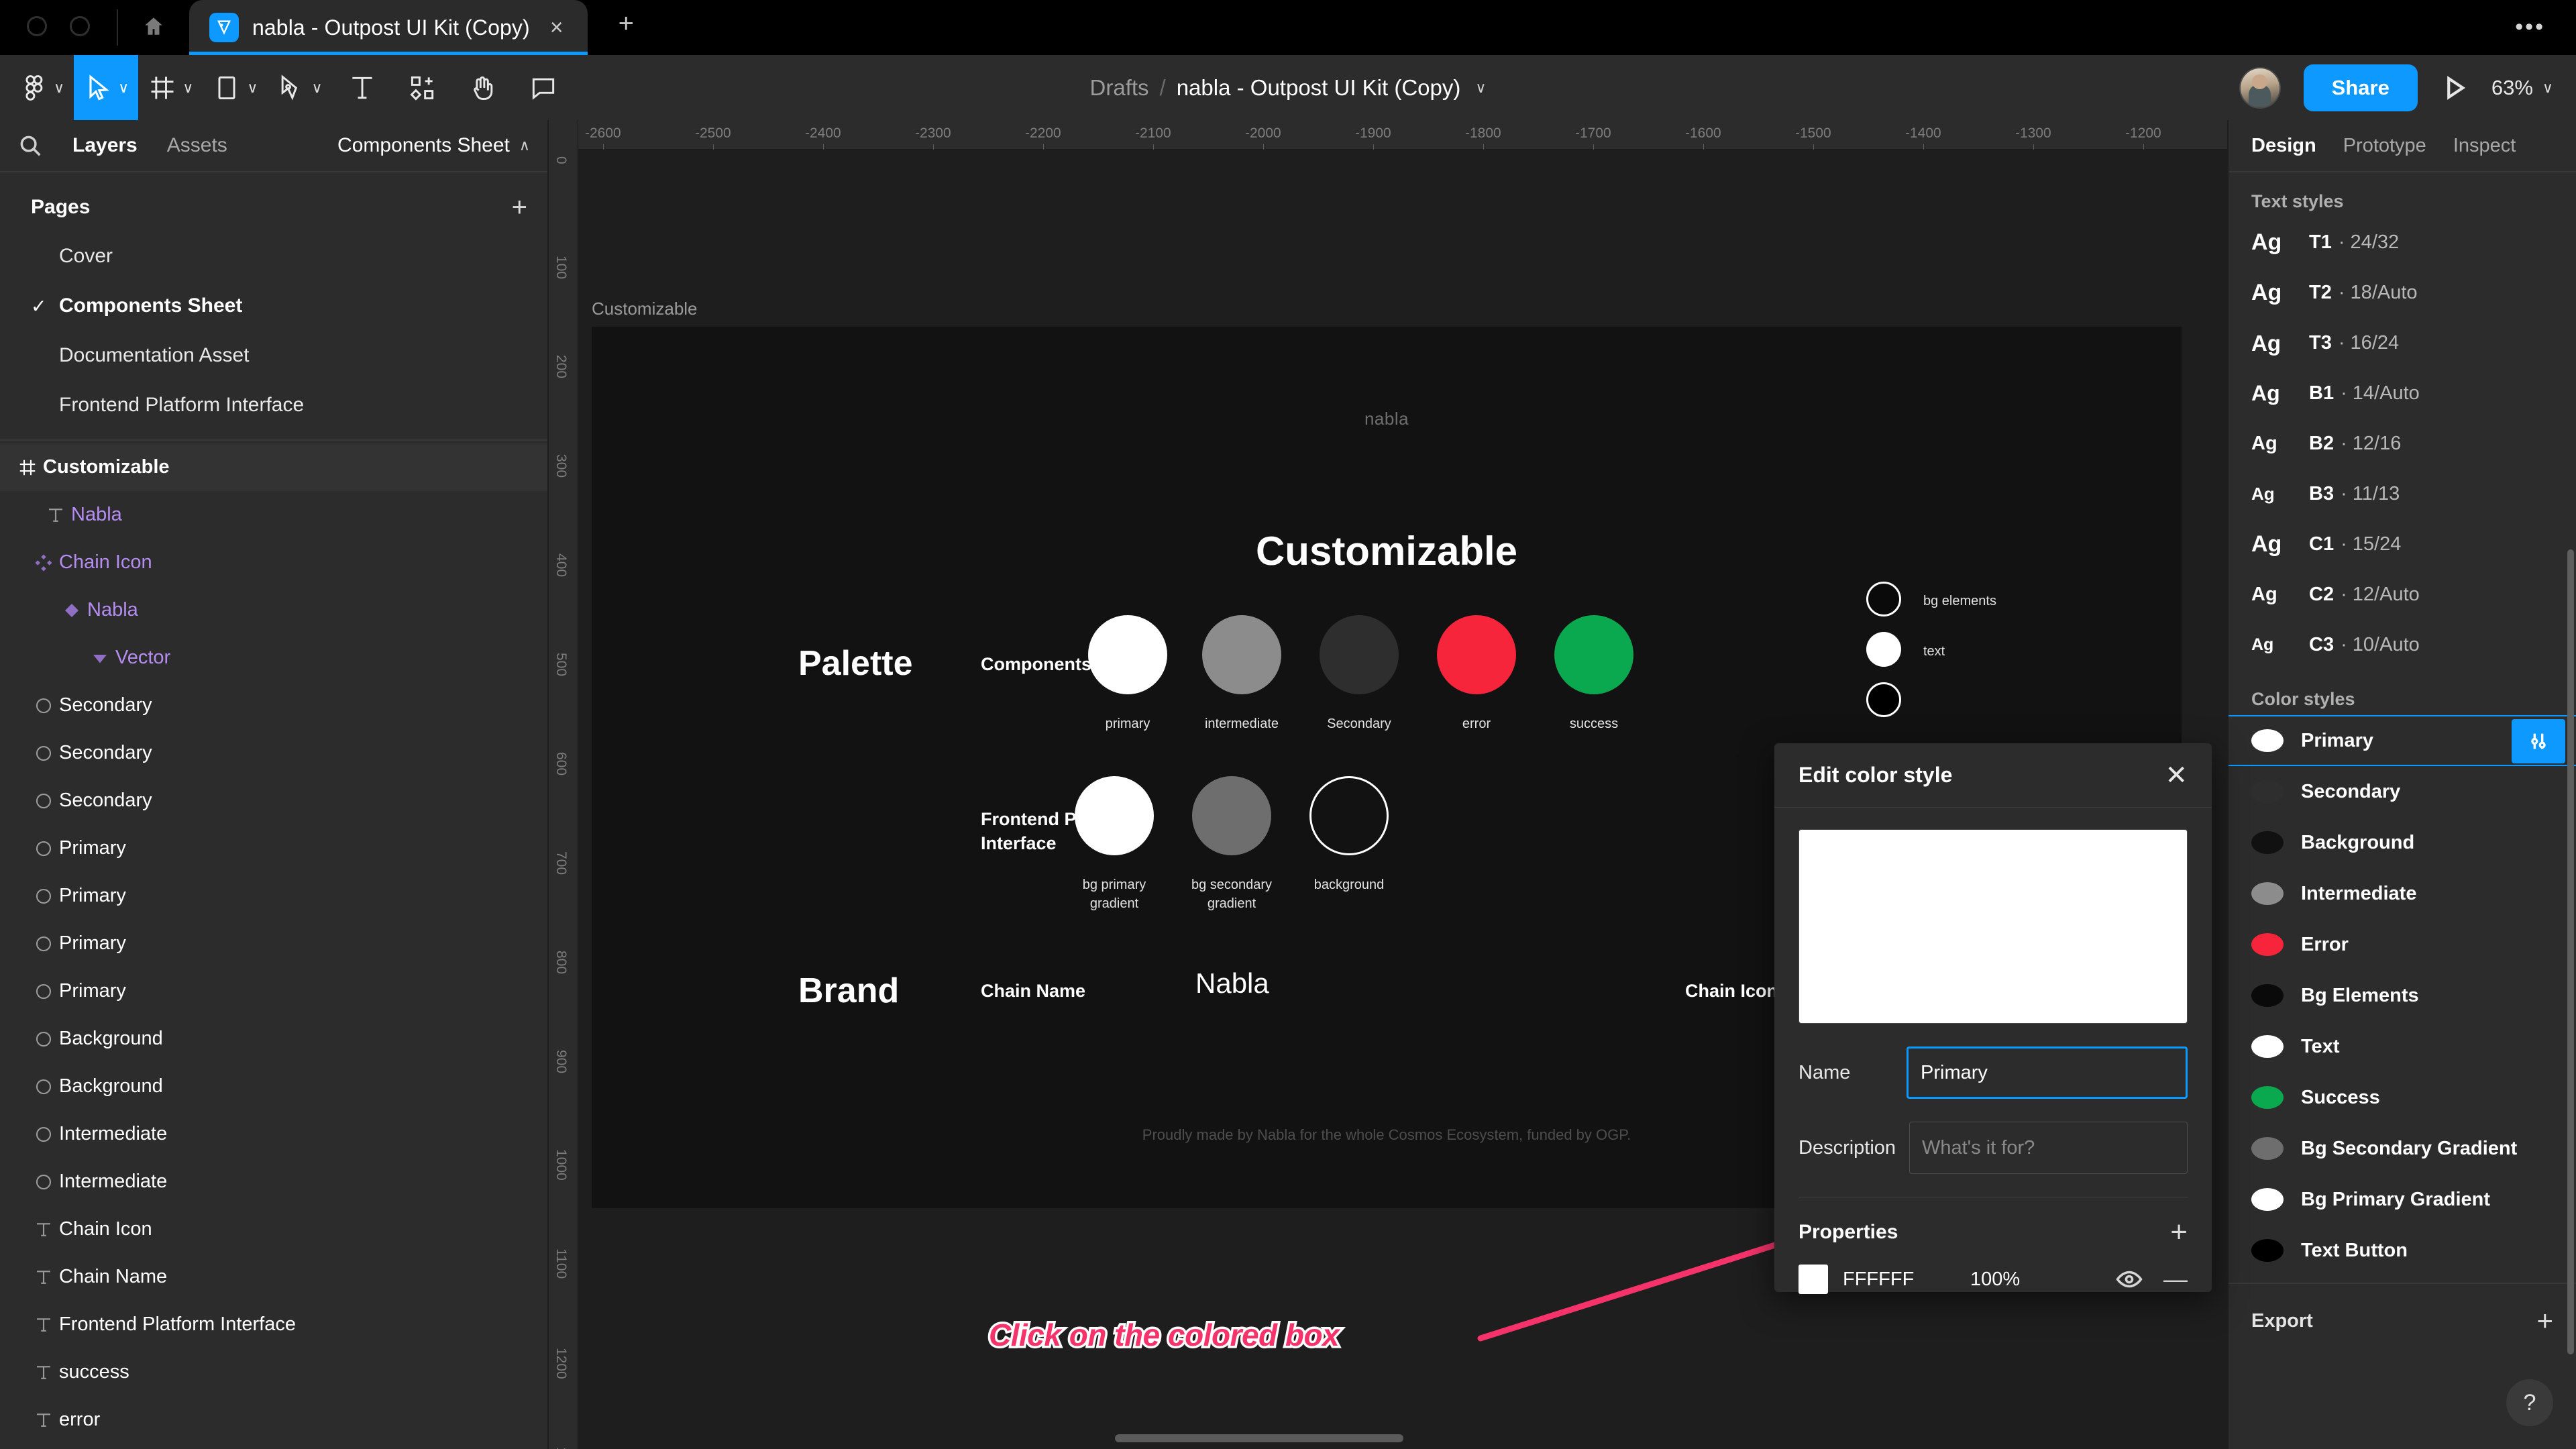  Describe the element at coordinates (2570, 951) in the screenshot. I see `right-panel-scrollbar` at that location.